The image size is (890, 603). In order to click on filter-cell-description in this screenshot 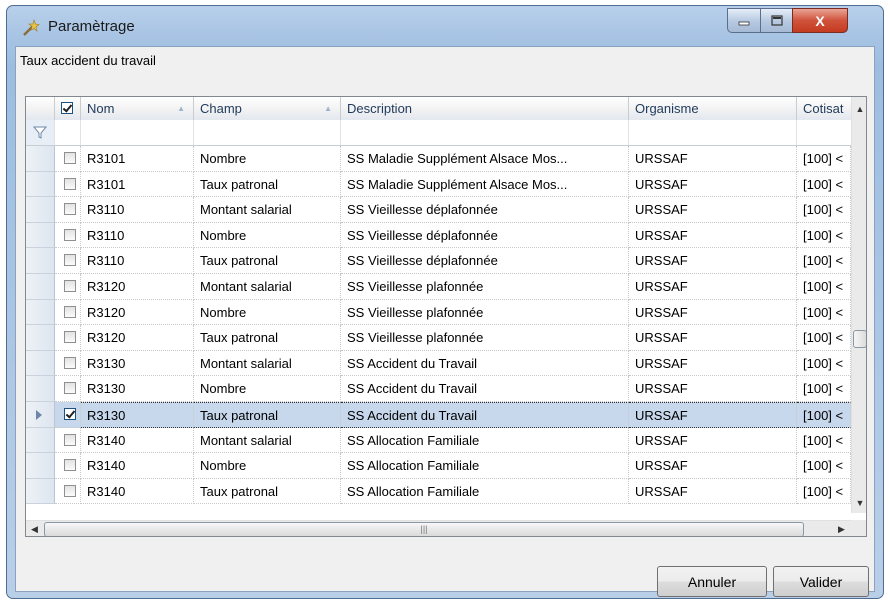, I will do `click(485, 132)`.